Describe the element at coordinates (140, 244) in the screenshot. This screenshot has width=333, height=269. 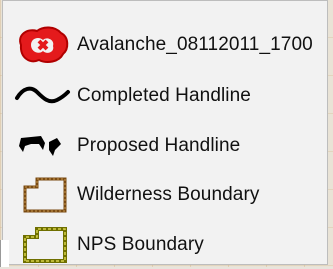
I see `legend-label: NPS Boundary` at that location.